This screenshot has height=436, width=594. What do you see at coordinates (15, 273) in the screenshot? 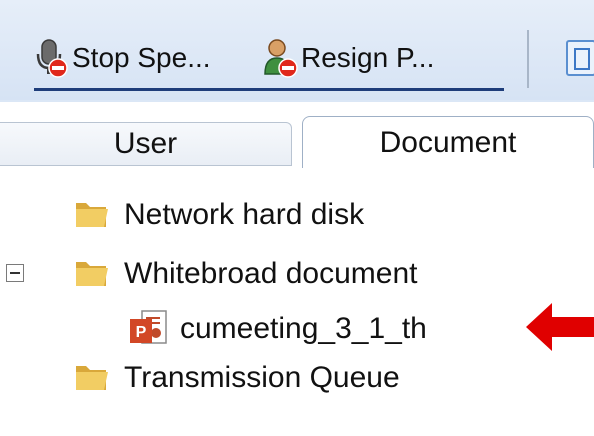
I see `collapse-toggle` at bounding box center [15, 273].